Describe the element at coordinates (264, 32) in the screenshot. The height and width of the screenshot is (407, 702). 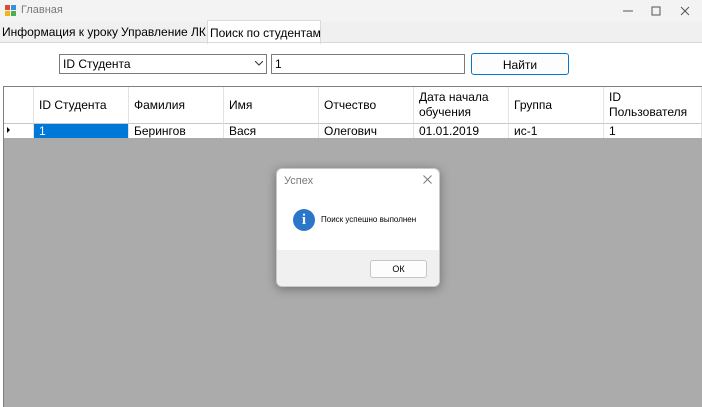
I see `tab-student-search: Поиск по студентам` at that location.